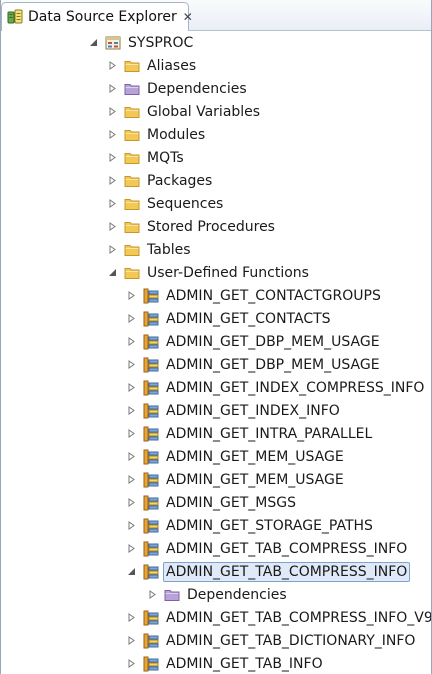 This screenshot has width=432, height=674. Describe the element at coordinates (211, 226) in the screenshot. I see `tree-item-label: Stored Procedures` at that location.